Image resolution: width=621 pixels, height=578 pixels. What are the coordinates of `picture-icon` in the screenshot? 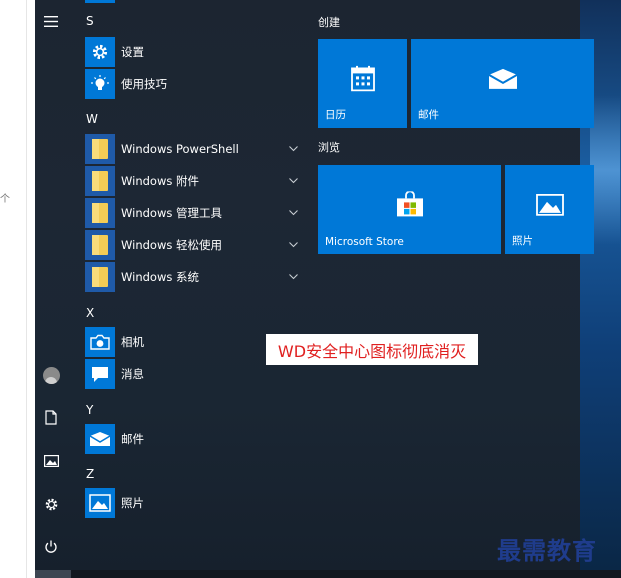 It's located at (51, 461).